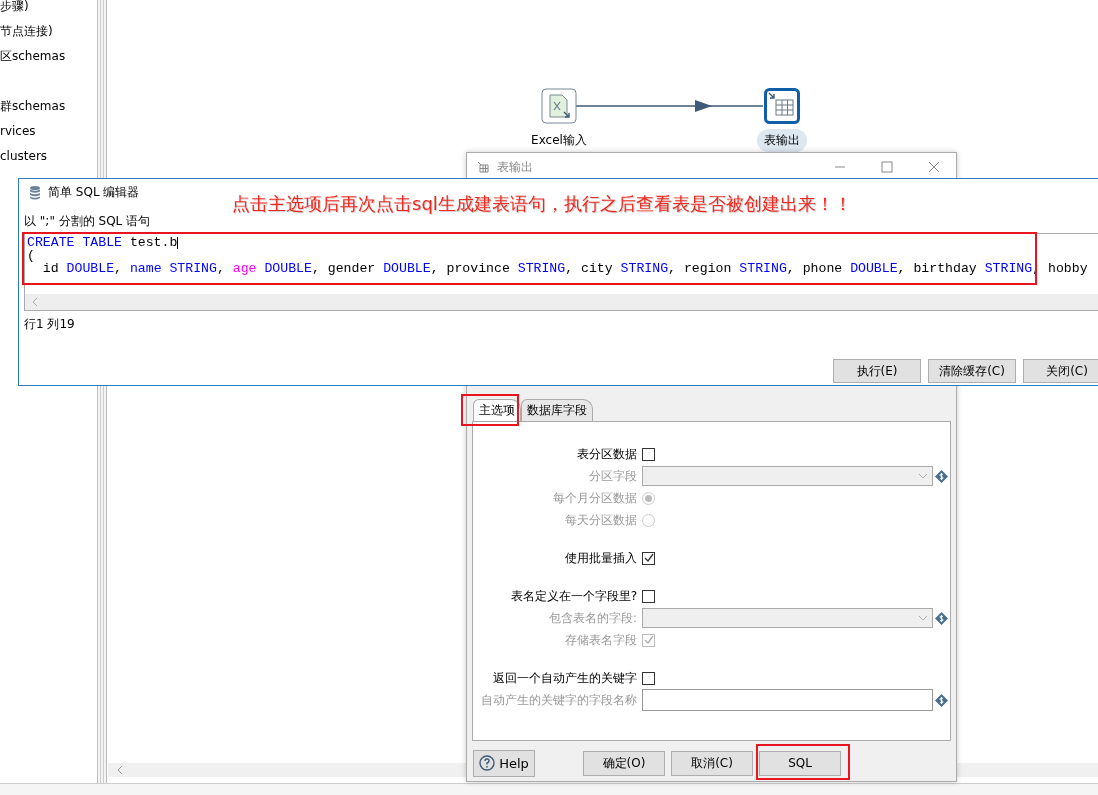  What do you see at coordinates (592, 618) in the screenshot?
I see `field-label: 包含表名的字段:` at bounding box center [592, 618].